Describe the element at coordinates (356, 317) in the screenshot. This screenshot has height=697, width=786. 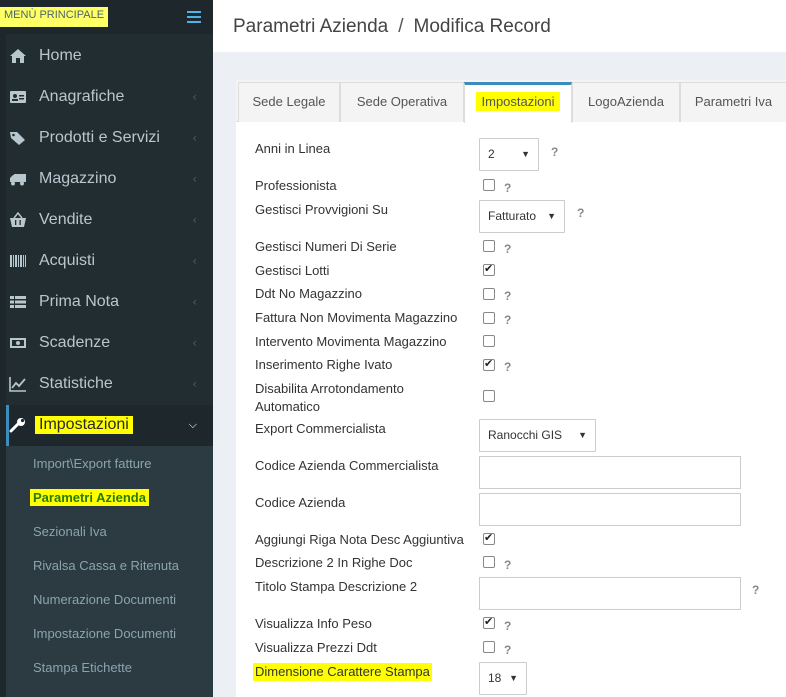
I see `fattura-label: Fattura Non Movimenta Magazzino` at that location.